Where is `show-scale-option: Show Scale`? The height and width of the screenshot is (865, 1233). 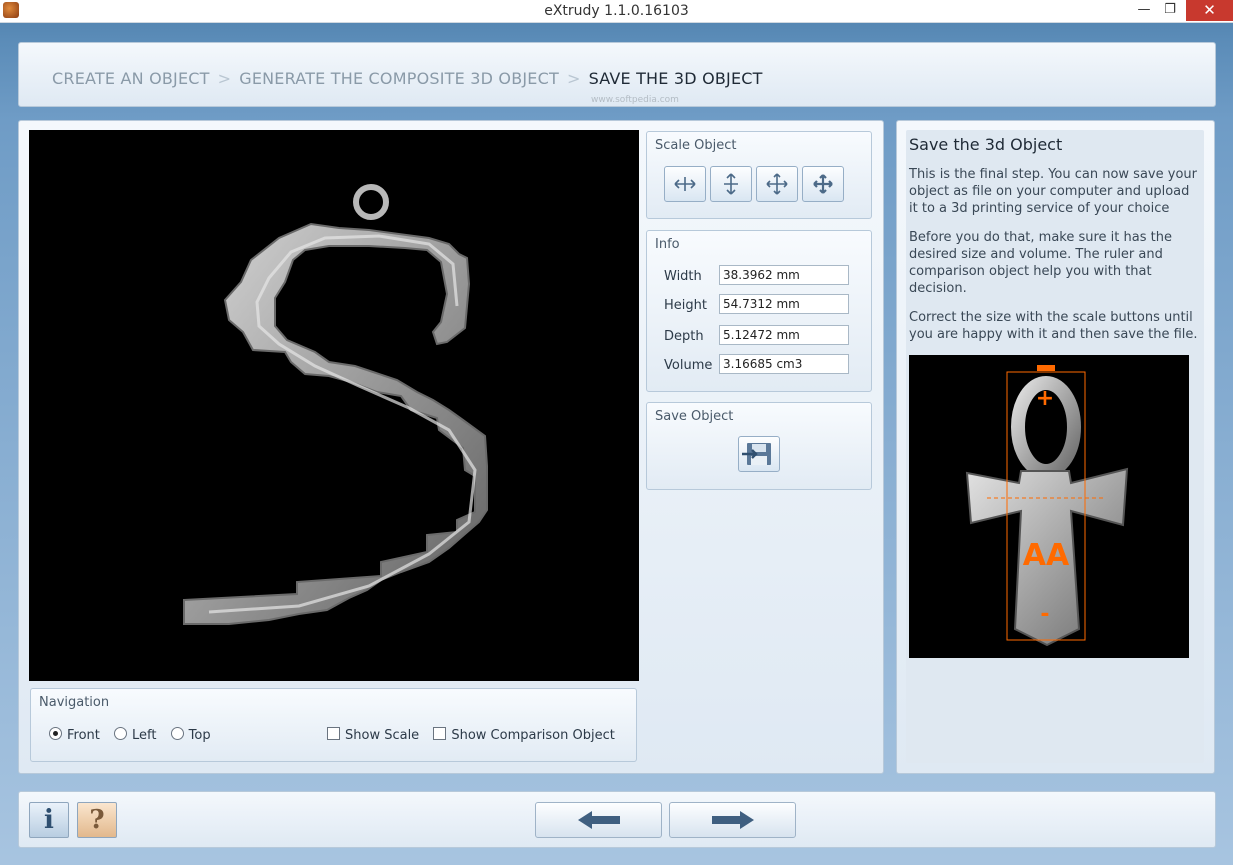
show-scale-option: Show Scale is located at coordinates (373, 735).